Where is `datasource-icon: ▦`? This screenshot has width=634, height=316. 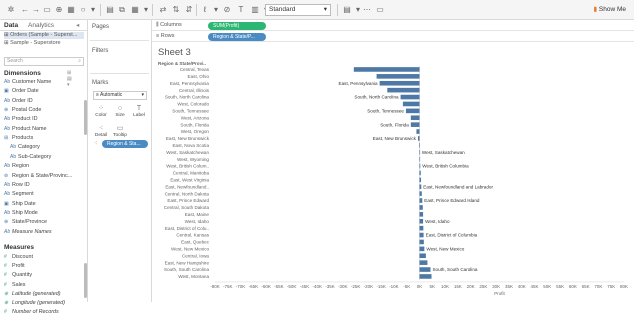
datasource-icon: ▦ is located at coordinates (71, 9).